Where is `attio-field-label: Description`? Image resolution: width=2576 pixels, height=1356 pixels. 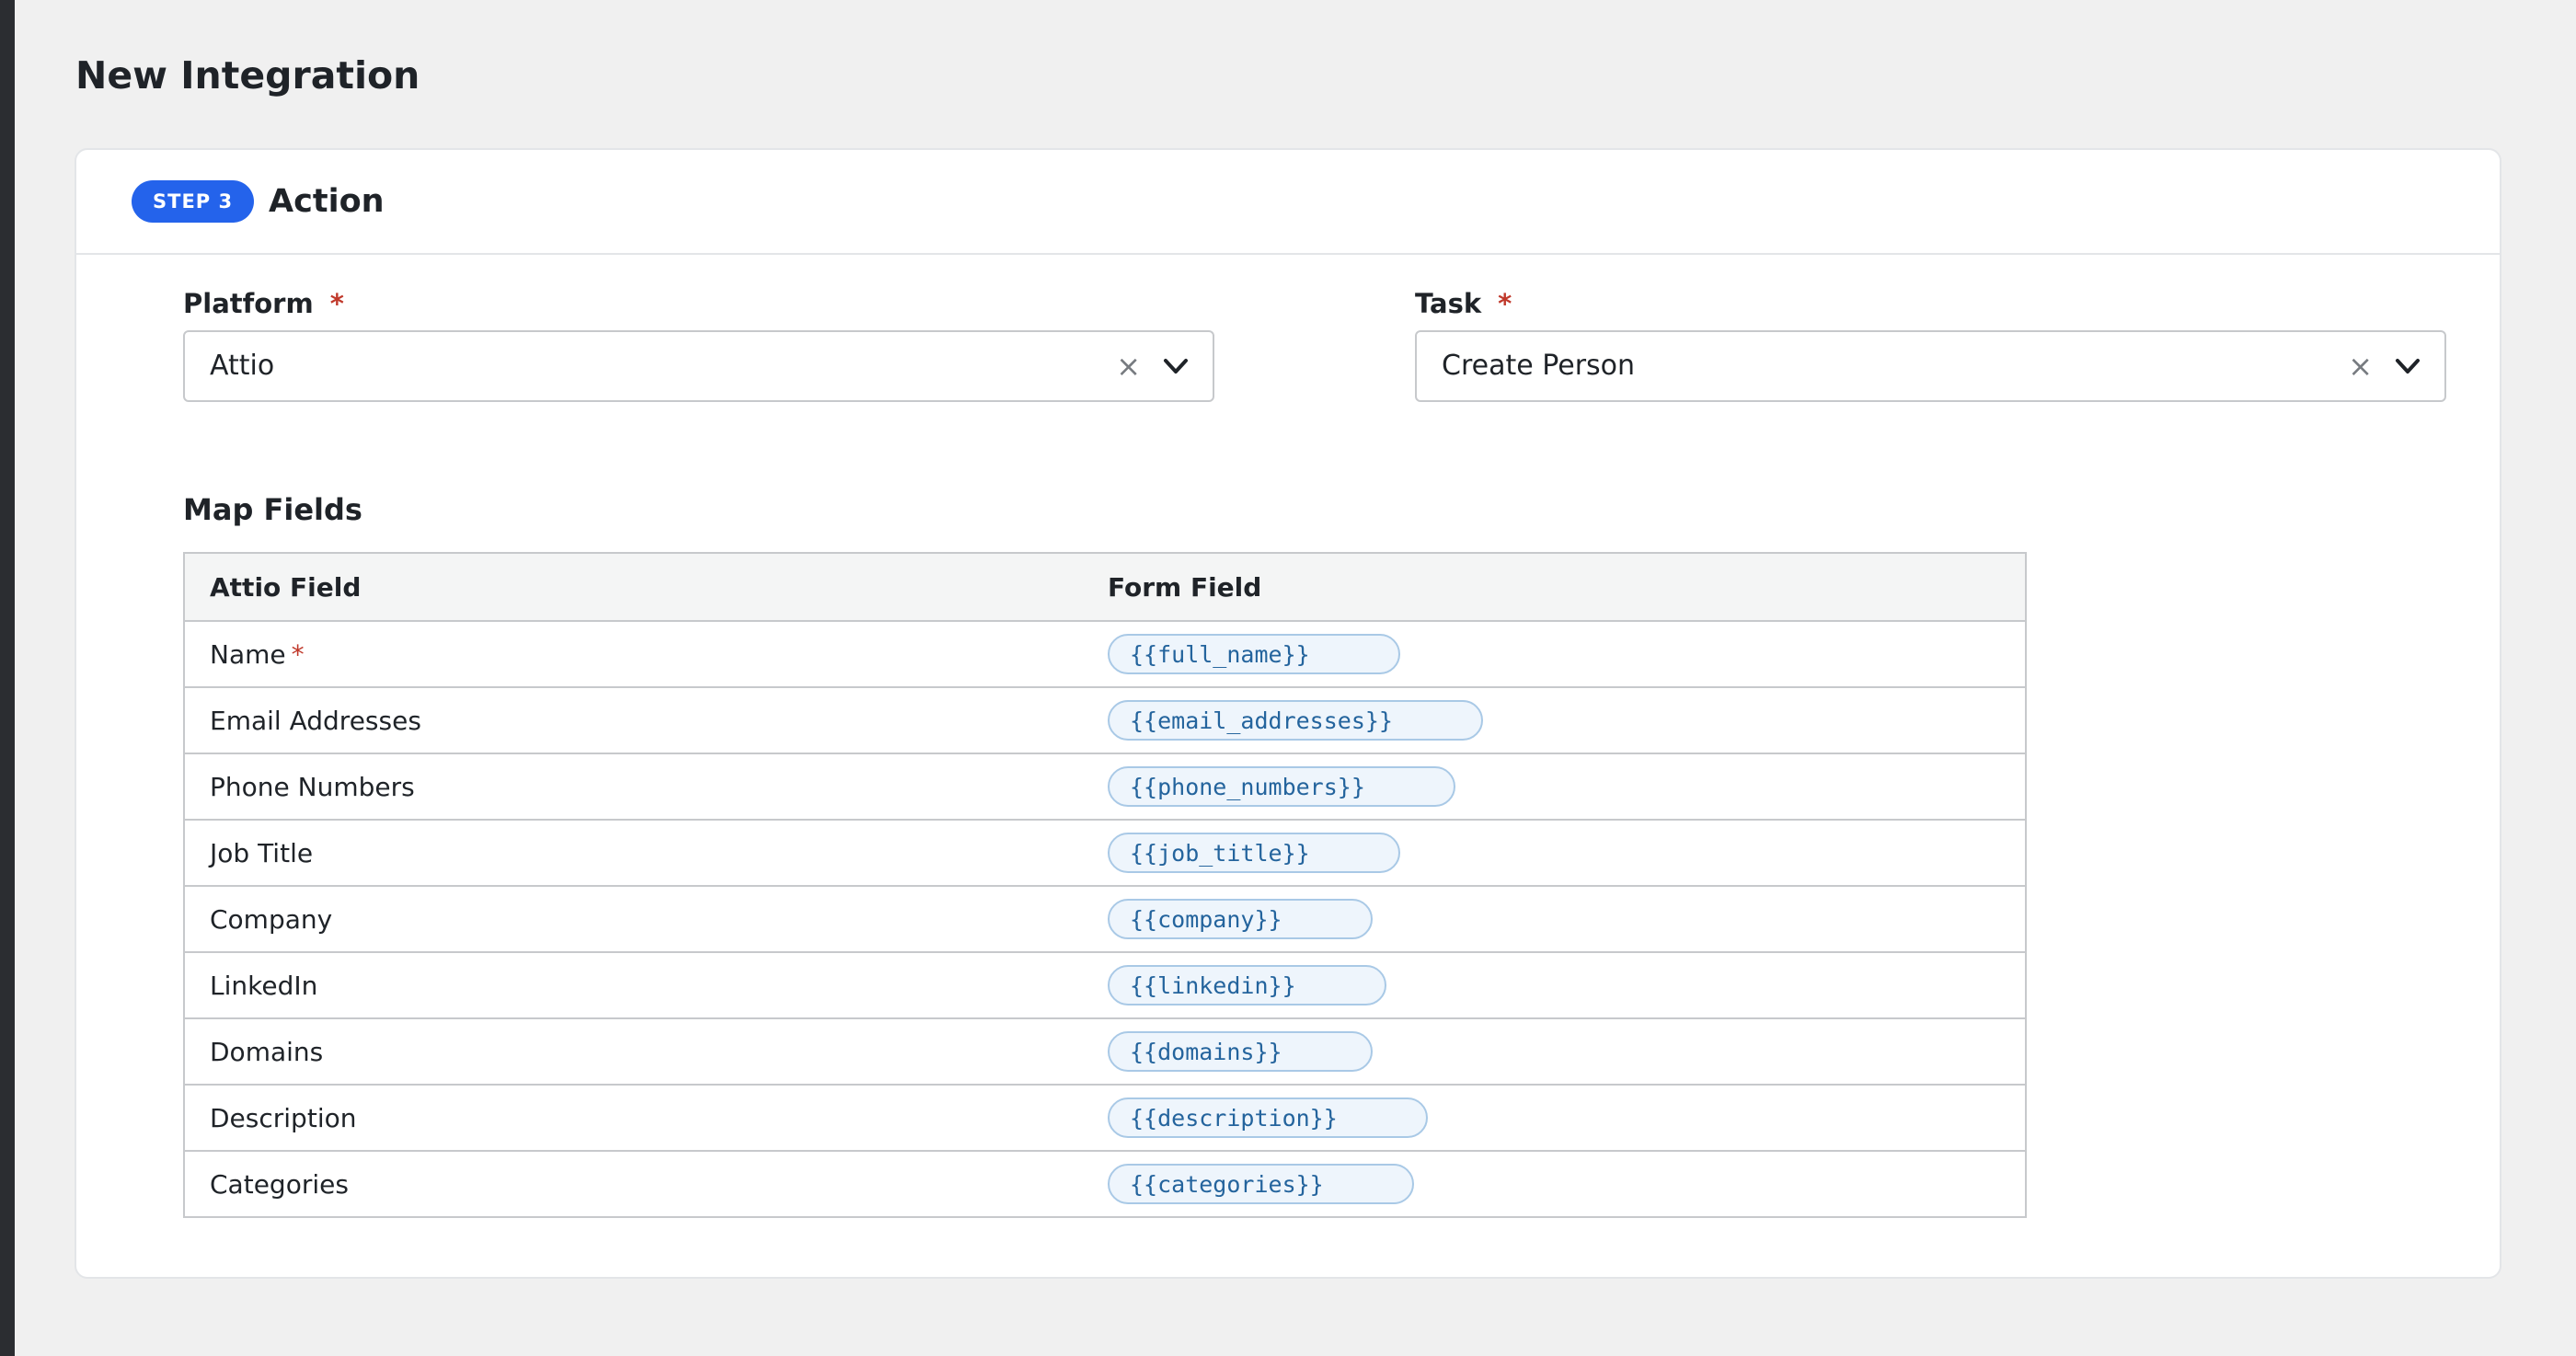 attio-field-label: Description is located at coordinates (283, 1117).